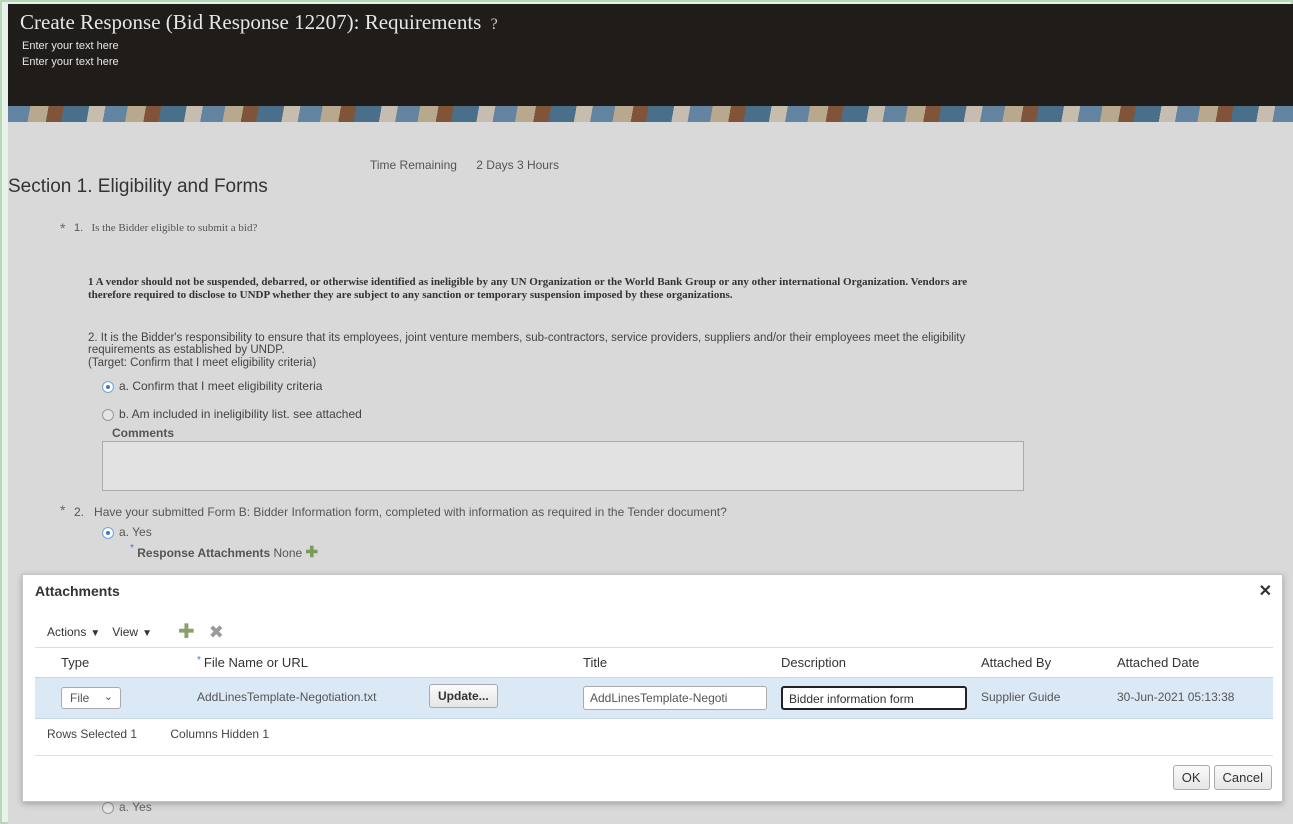 The width and height of the screenshot is (1293, 824). What do you see at coordinates (288, 553) in the screenshot?
I see `response-attachments-value: None` at bounding box center [288, 553].